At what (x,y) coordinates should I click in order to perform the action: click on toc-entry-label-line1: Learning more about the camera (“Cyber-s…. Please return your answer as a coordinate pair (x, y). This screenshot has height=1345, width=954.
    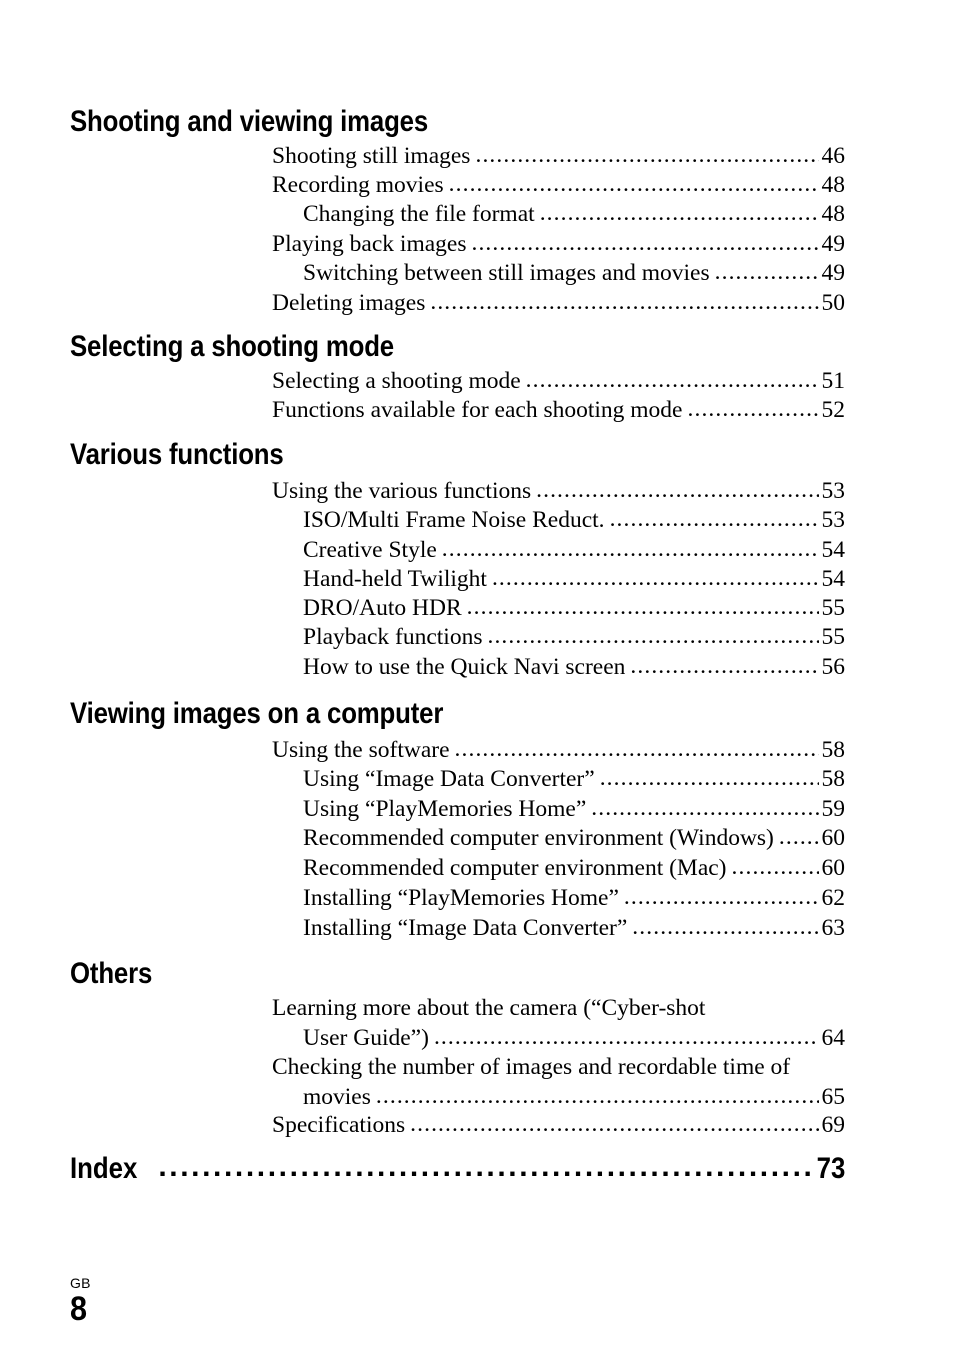
    Looking at the image, I should click on (489, 1008).